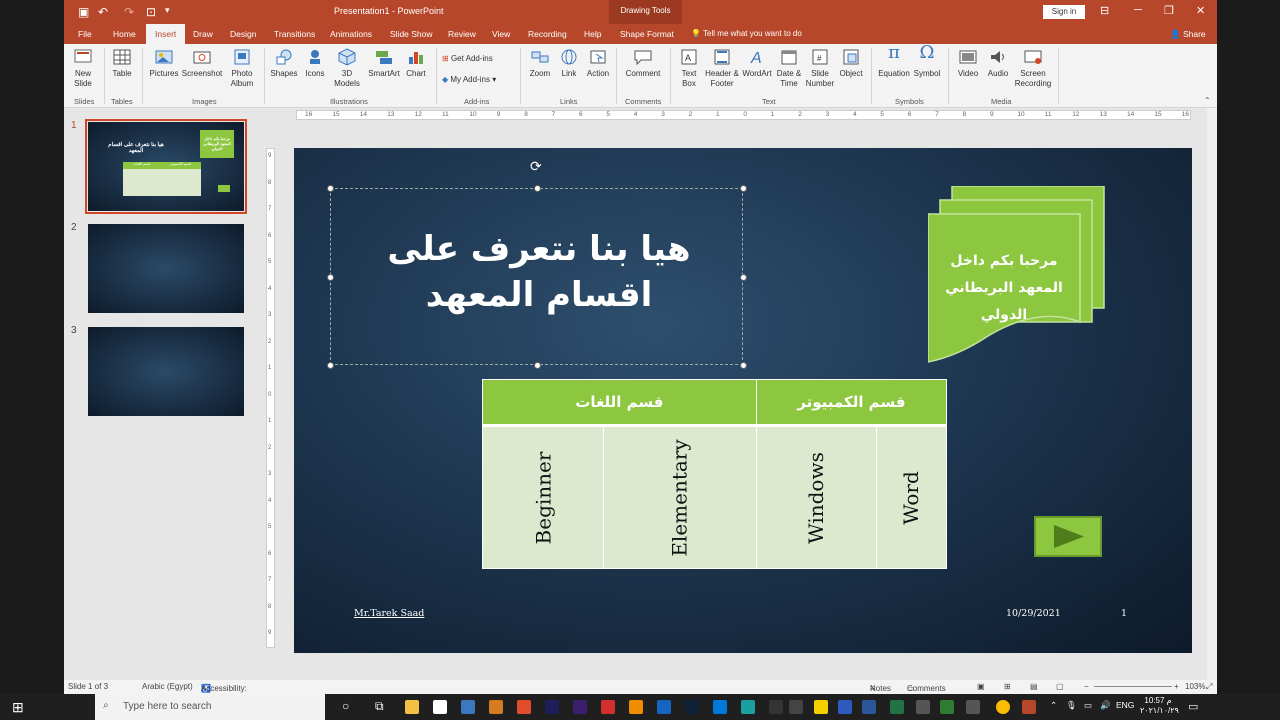 This screenshot has height=720, width=1280. I want to click on tab-recording: Recording, so click(547, 34).